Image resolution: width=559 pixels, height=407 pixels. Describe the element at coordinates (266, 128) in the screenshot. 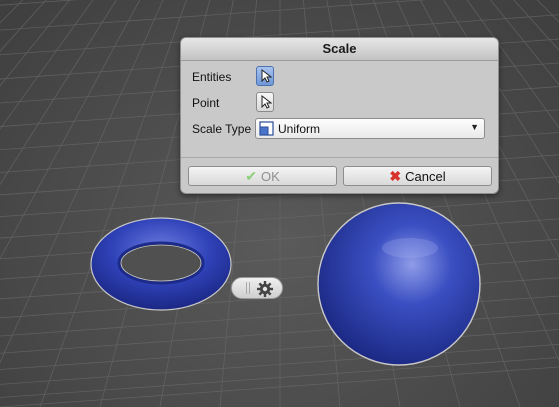

I see `uniform-scale-icon` at that location.